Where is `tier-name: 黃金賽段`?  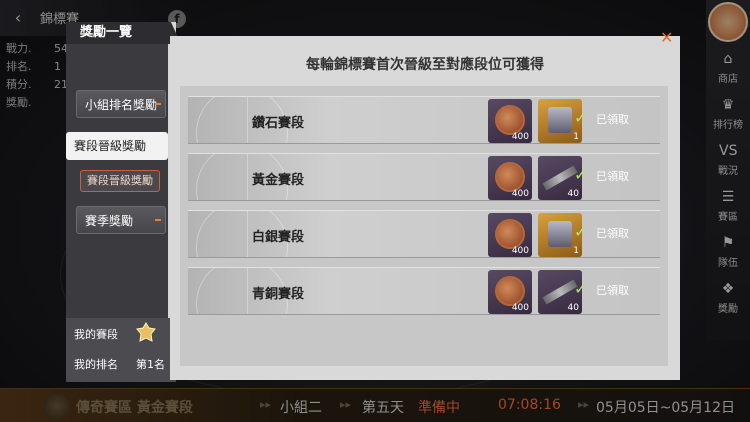
tier-name: 黃金賽段 is located at coordinates (278, 180).